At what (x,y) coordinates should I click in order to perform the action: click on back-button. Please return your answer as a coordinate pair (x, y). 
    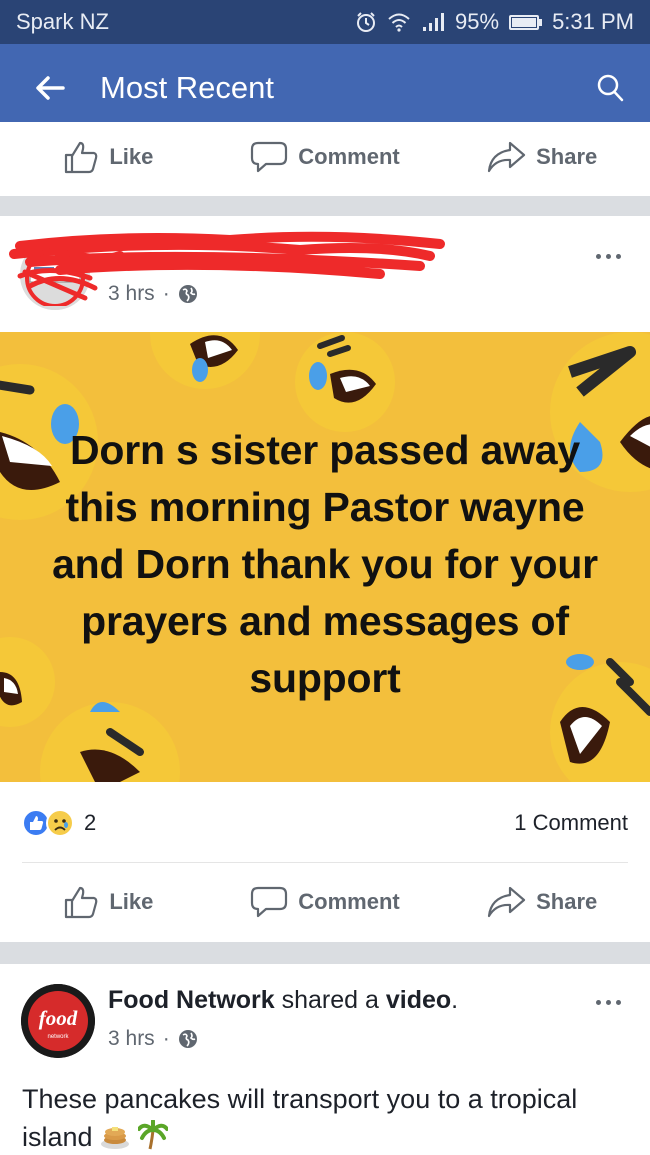
    Looking at the image, I should click on (50, 87).